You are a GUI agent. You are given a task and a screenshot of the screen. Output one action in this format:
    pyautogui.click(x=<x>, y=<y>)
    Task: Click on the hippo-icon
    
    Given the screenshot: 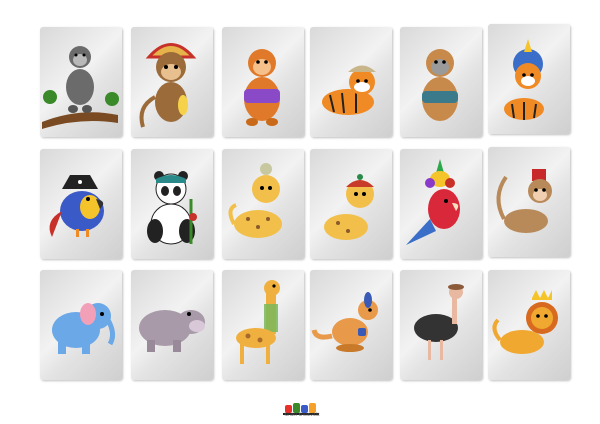 What is the action you would take?
    pyautogui.click(x=172, y=331)
    